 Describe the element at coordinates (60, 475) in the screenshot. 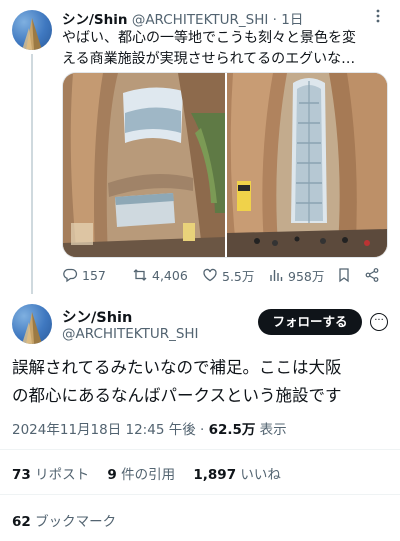

I see `reposts-label: リポスト` at that location.